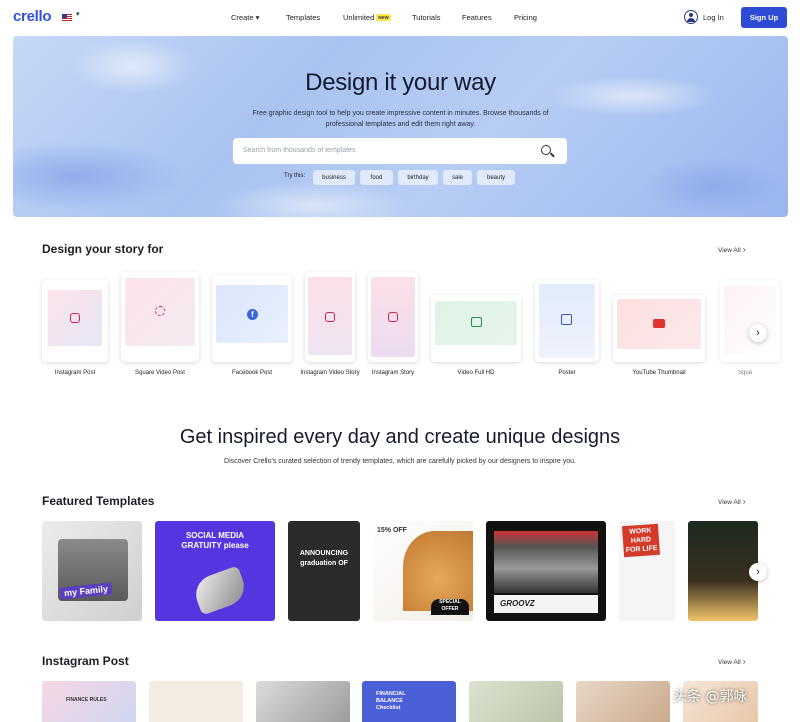 The height and width of the screenshot is (722, 800). Describe the element at coordinates (758, 333) in the screenshot. I see `carousel-next-button: ›` at that location.